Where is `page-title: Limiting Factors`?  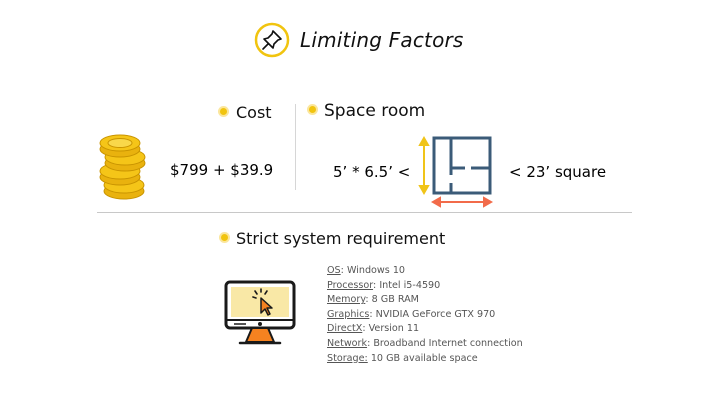
page-title: Limiting Factors is located at coordinates (382, 40).